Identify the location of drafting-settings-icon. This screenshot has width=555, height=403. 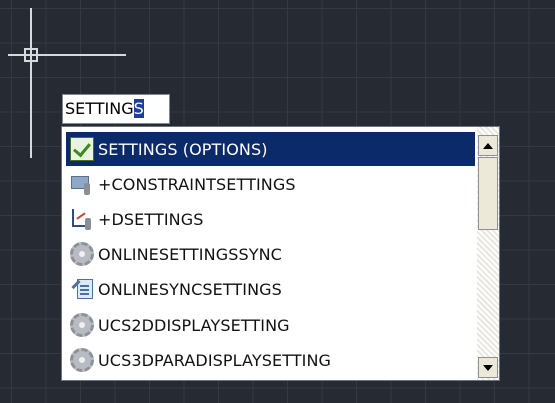
(82, 219).